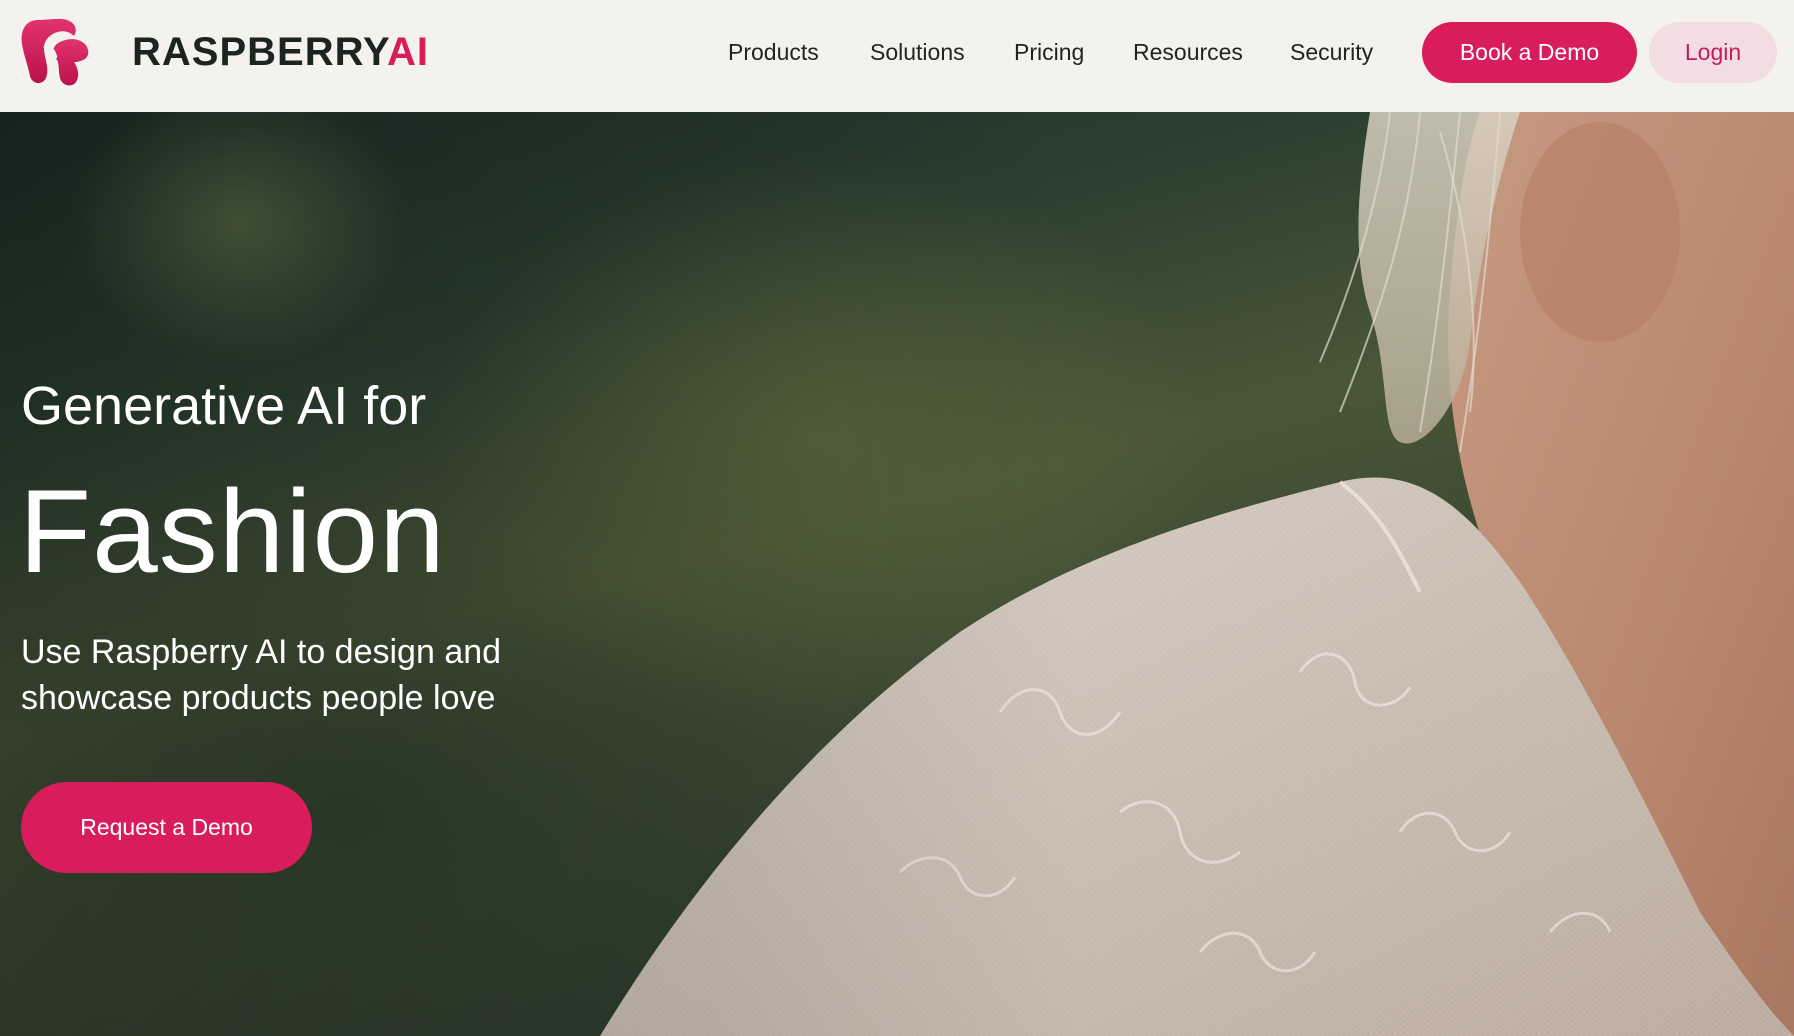 The height and width of the screenshot is (1036, 1794). I want to click on brand-name: RASPBERRY, so click(259, 52).